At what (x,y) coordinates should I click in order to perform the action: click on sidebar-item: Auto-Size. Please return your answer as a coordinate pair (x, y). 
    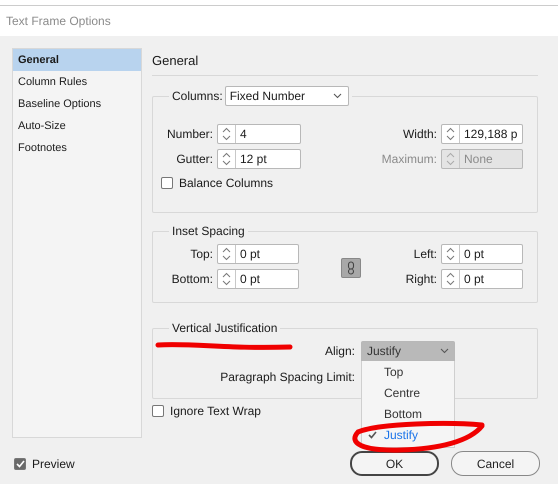
    Looking at the image, I should click on (77, 126).